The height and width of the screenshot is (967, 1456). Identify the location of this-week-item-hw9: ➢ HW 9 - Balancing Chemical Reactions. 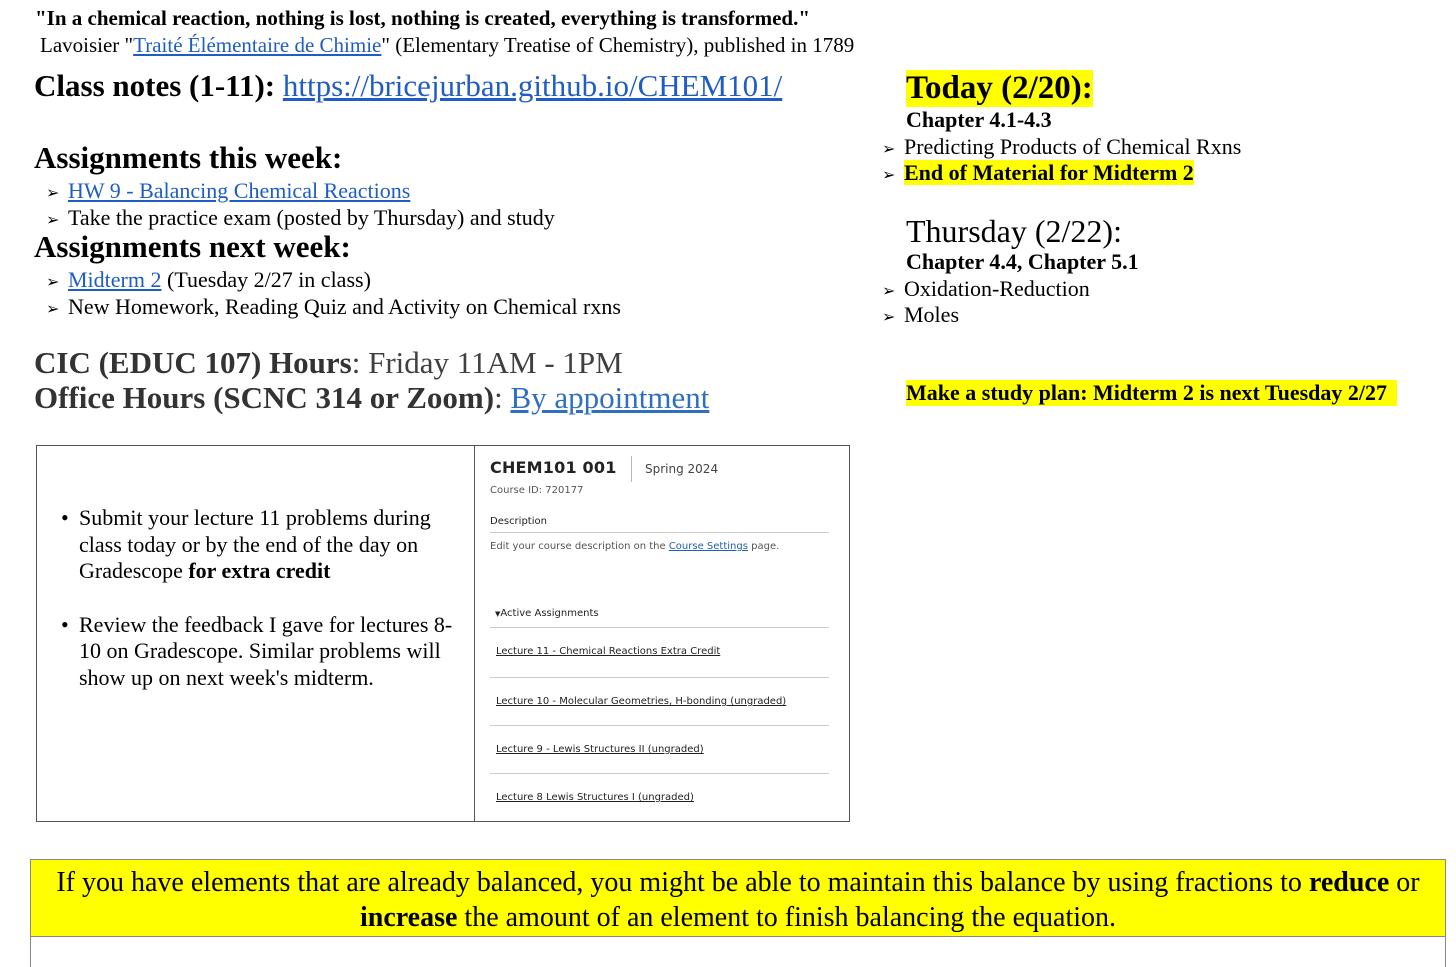
(228, 191).